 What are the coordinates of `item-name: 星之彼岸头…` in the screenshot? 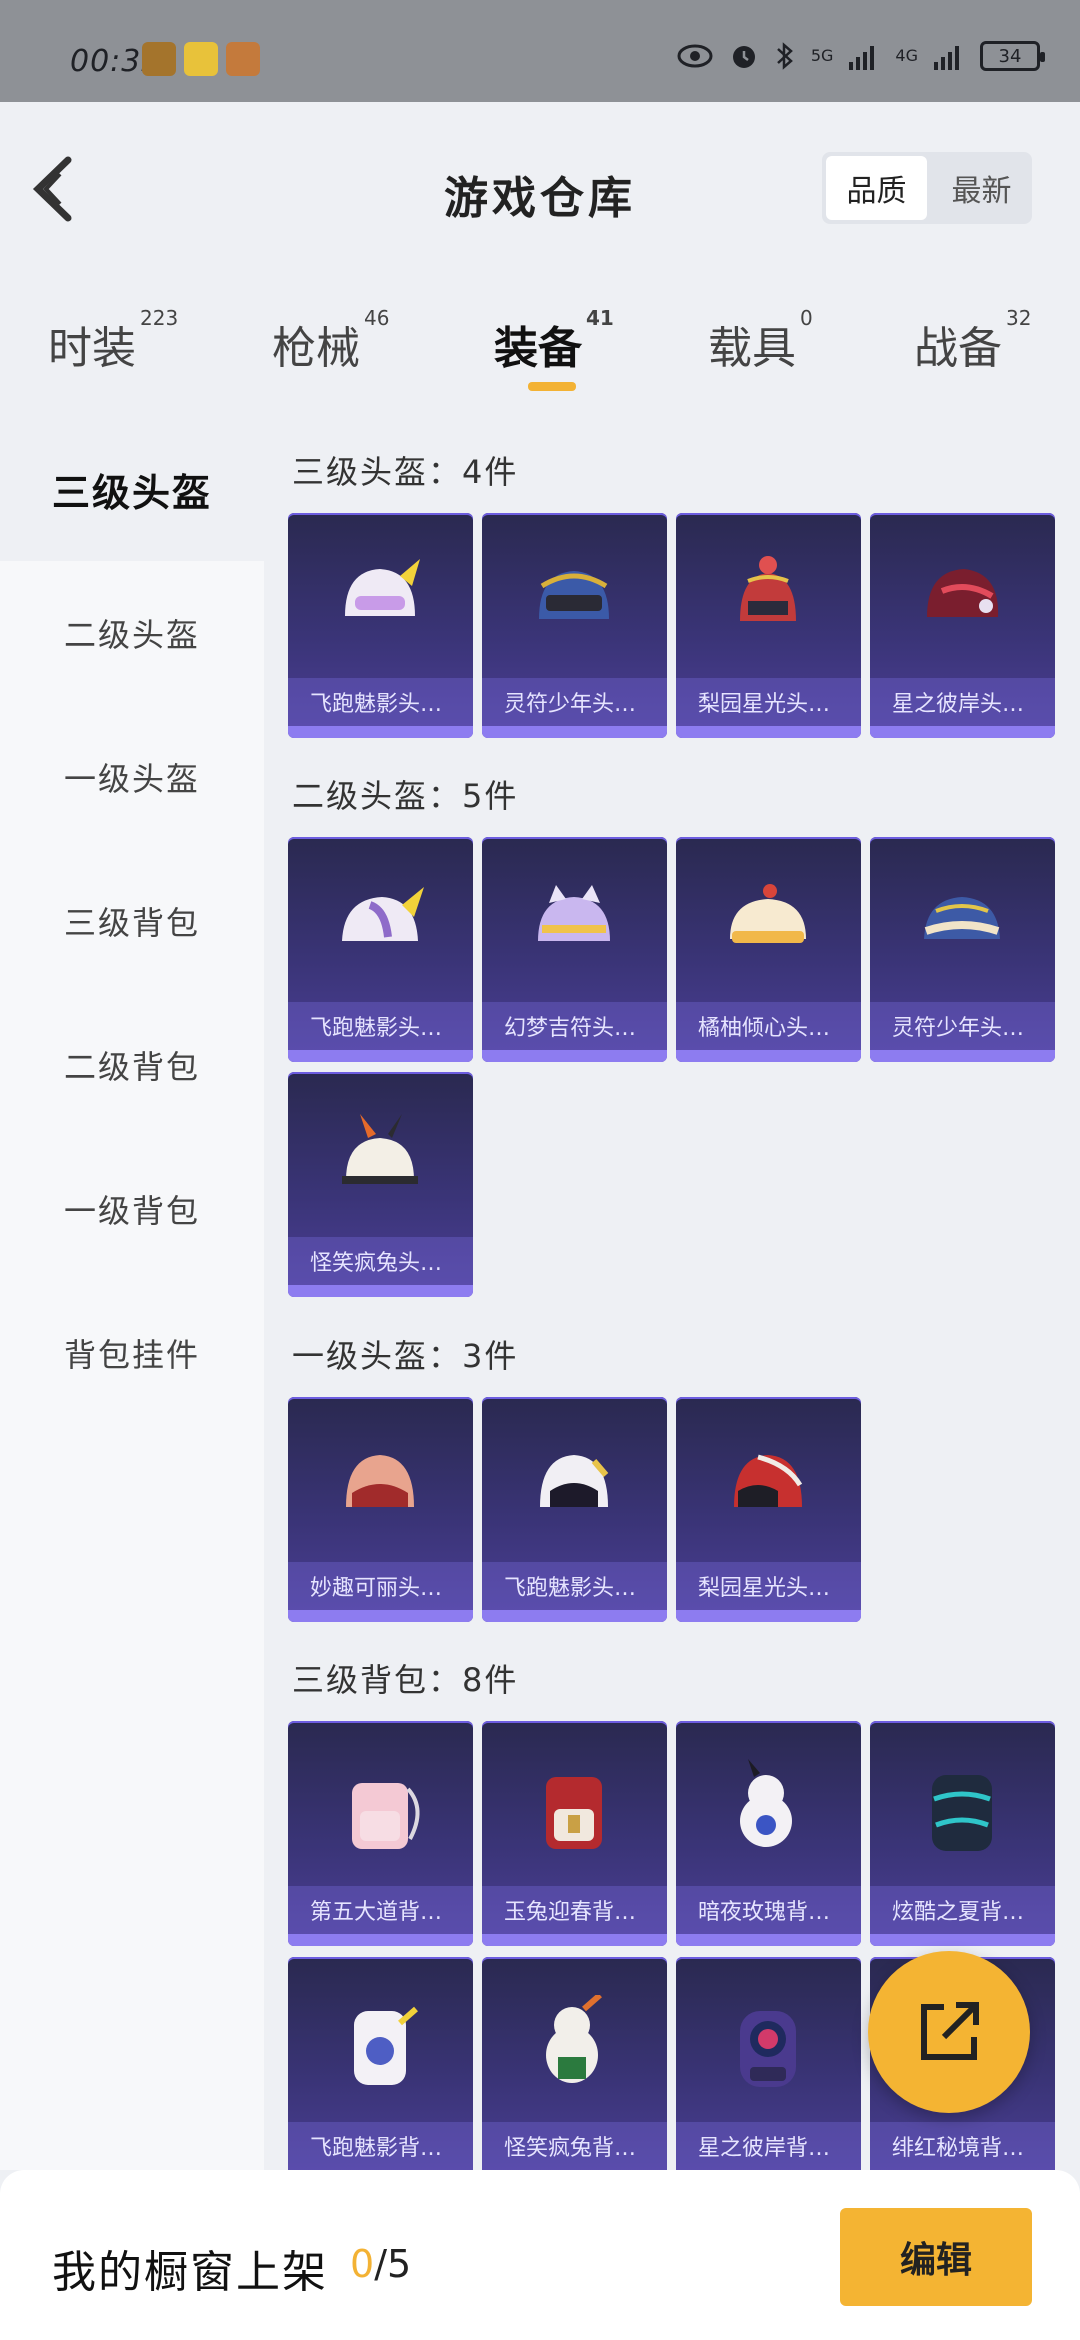 It's located at (962, 702).